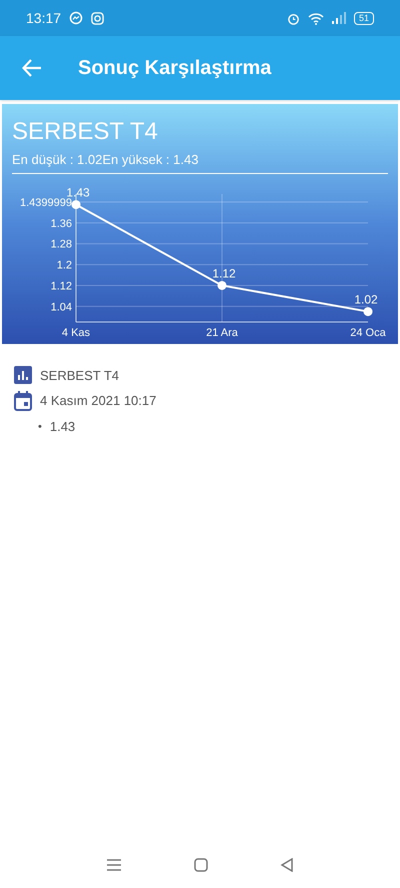  I want to click on data-label: 1.12, so click(224, 273).